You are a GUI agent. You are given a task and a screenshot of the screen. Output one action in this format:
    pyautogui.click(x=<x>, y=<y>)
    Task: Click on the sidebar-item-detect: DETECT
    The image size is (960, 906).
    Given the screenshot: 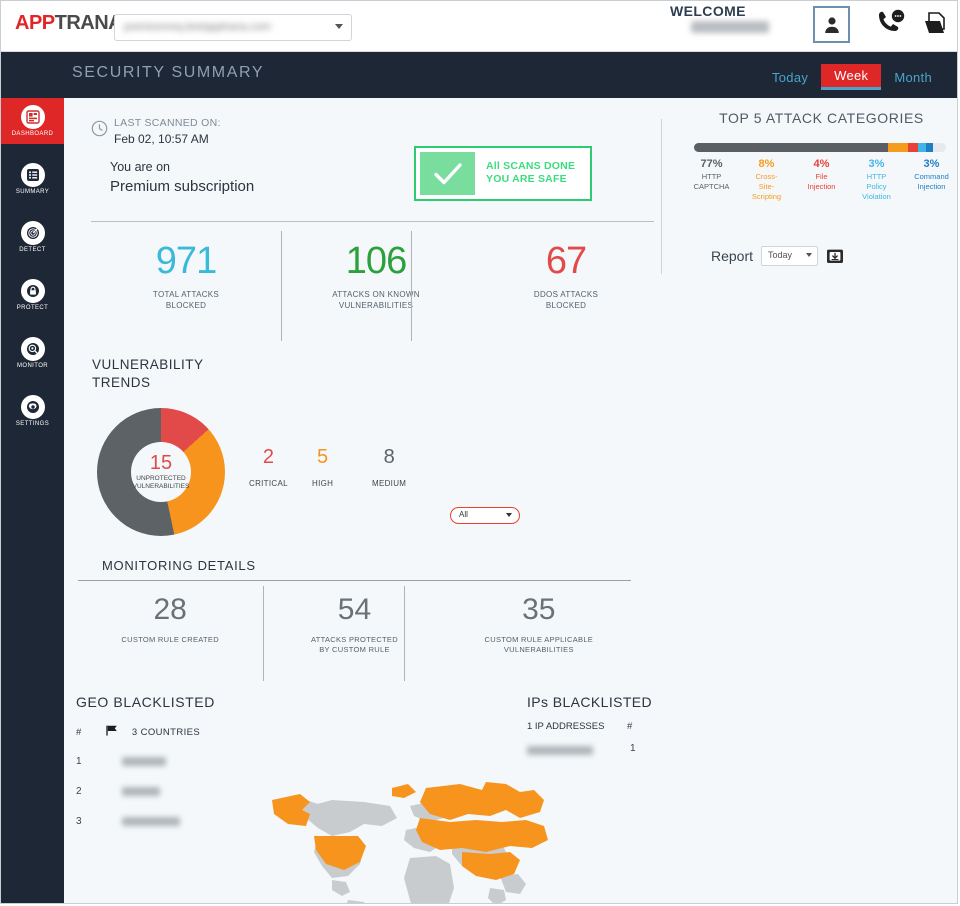 What is the action you would take?
    pyautogui.click(x=32, y=237)
    